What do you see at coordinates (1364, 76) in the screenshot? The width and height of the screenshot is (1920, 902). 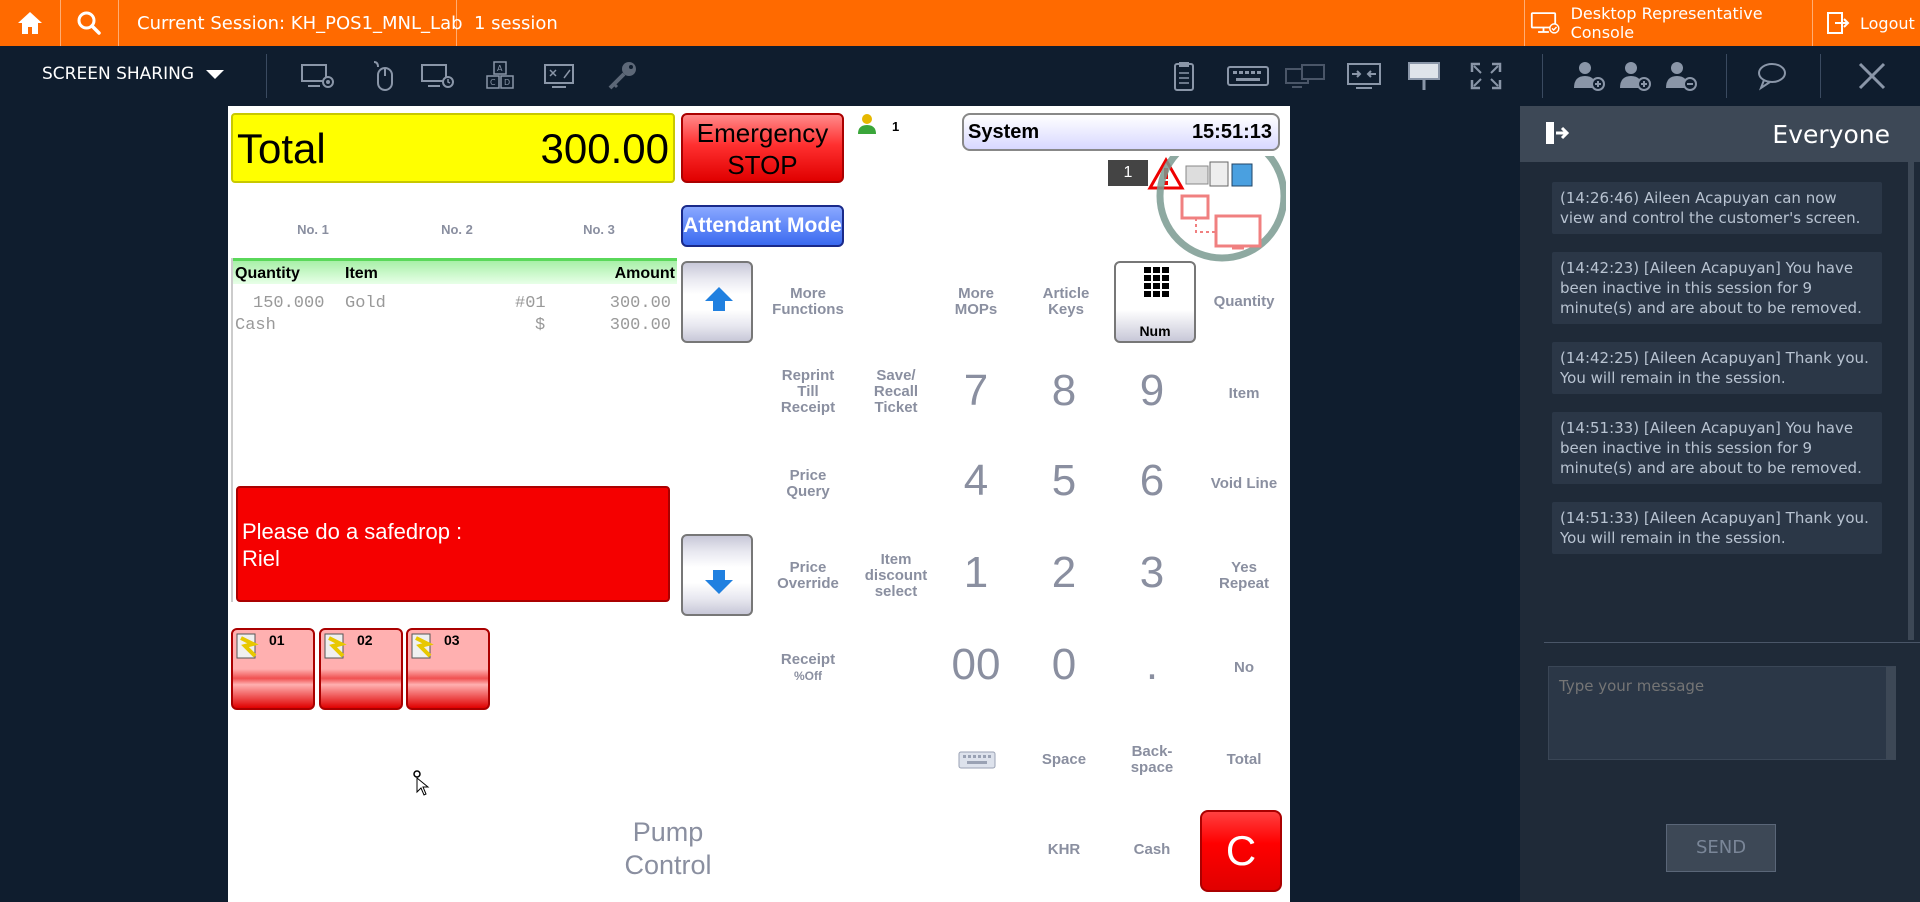 I see `fit-screen-tool` at bounding box center [1364, 76].